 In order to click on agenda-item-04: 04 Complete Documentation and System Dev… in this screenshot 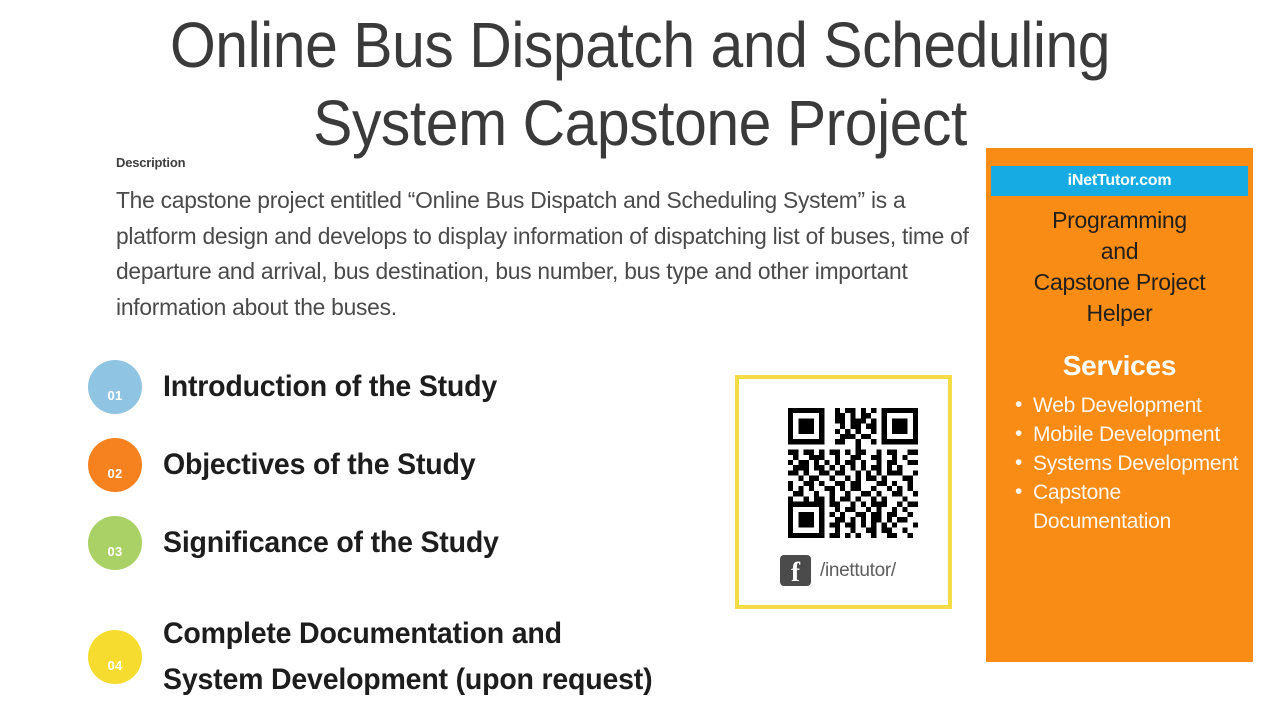, I will do `click(383, 657)`.